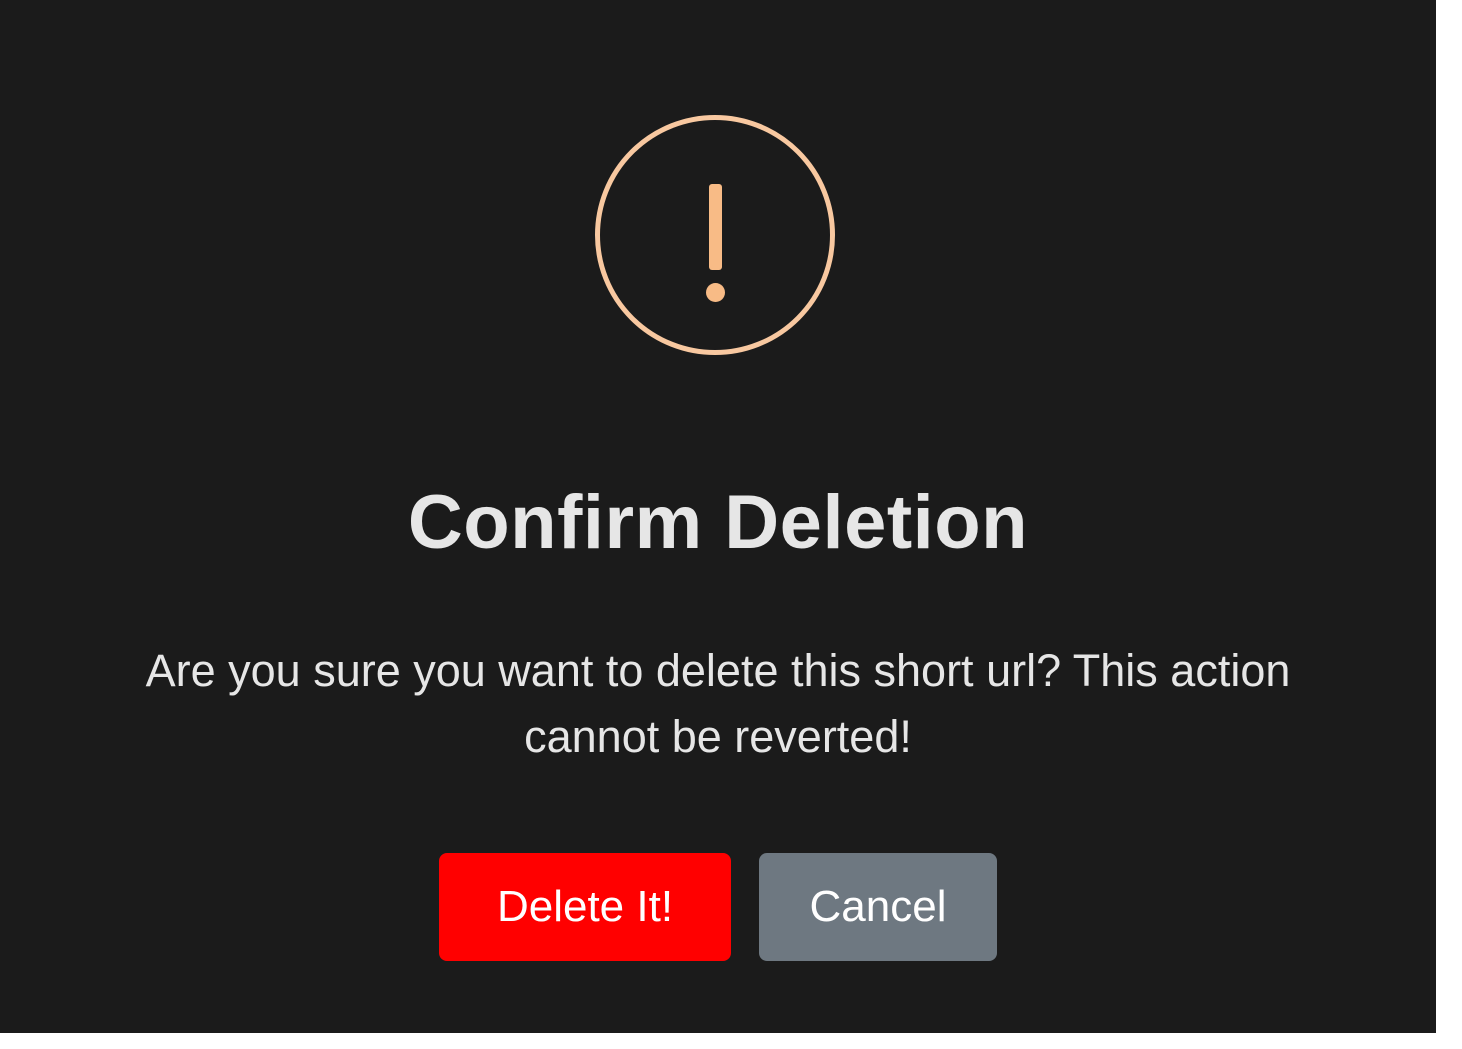 Image resolution: width=1462 pixels, height=1049 pixels. I want to click on warning-exclamation-dot, so click(715, 292).